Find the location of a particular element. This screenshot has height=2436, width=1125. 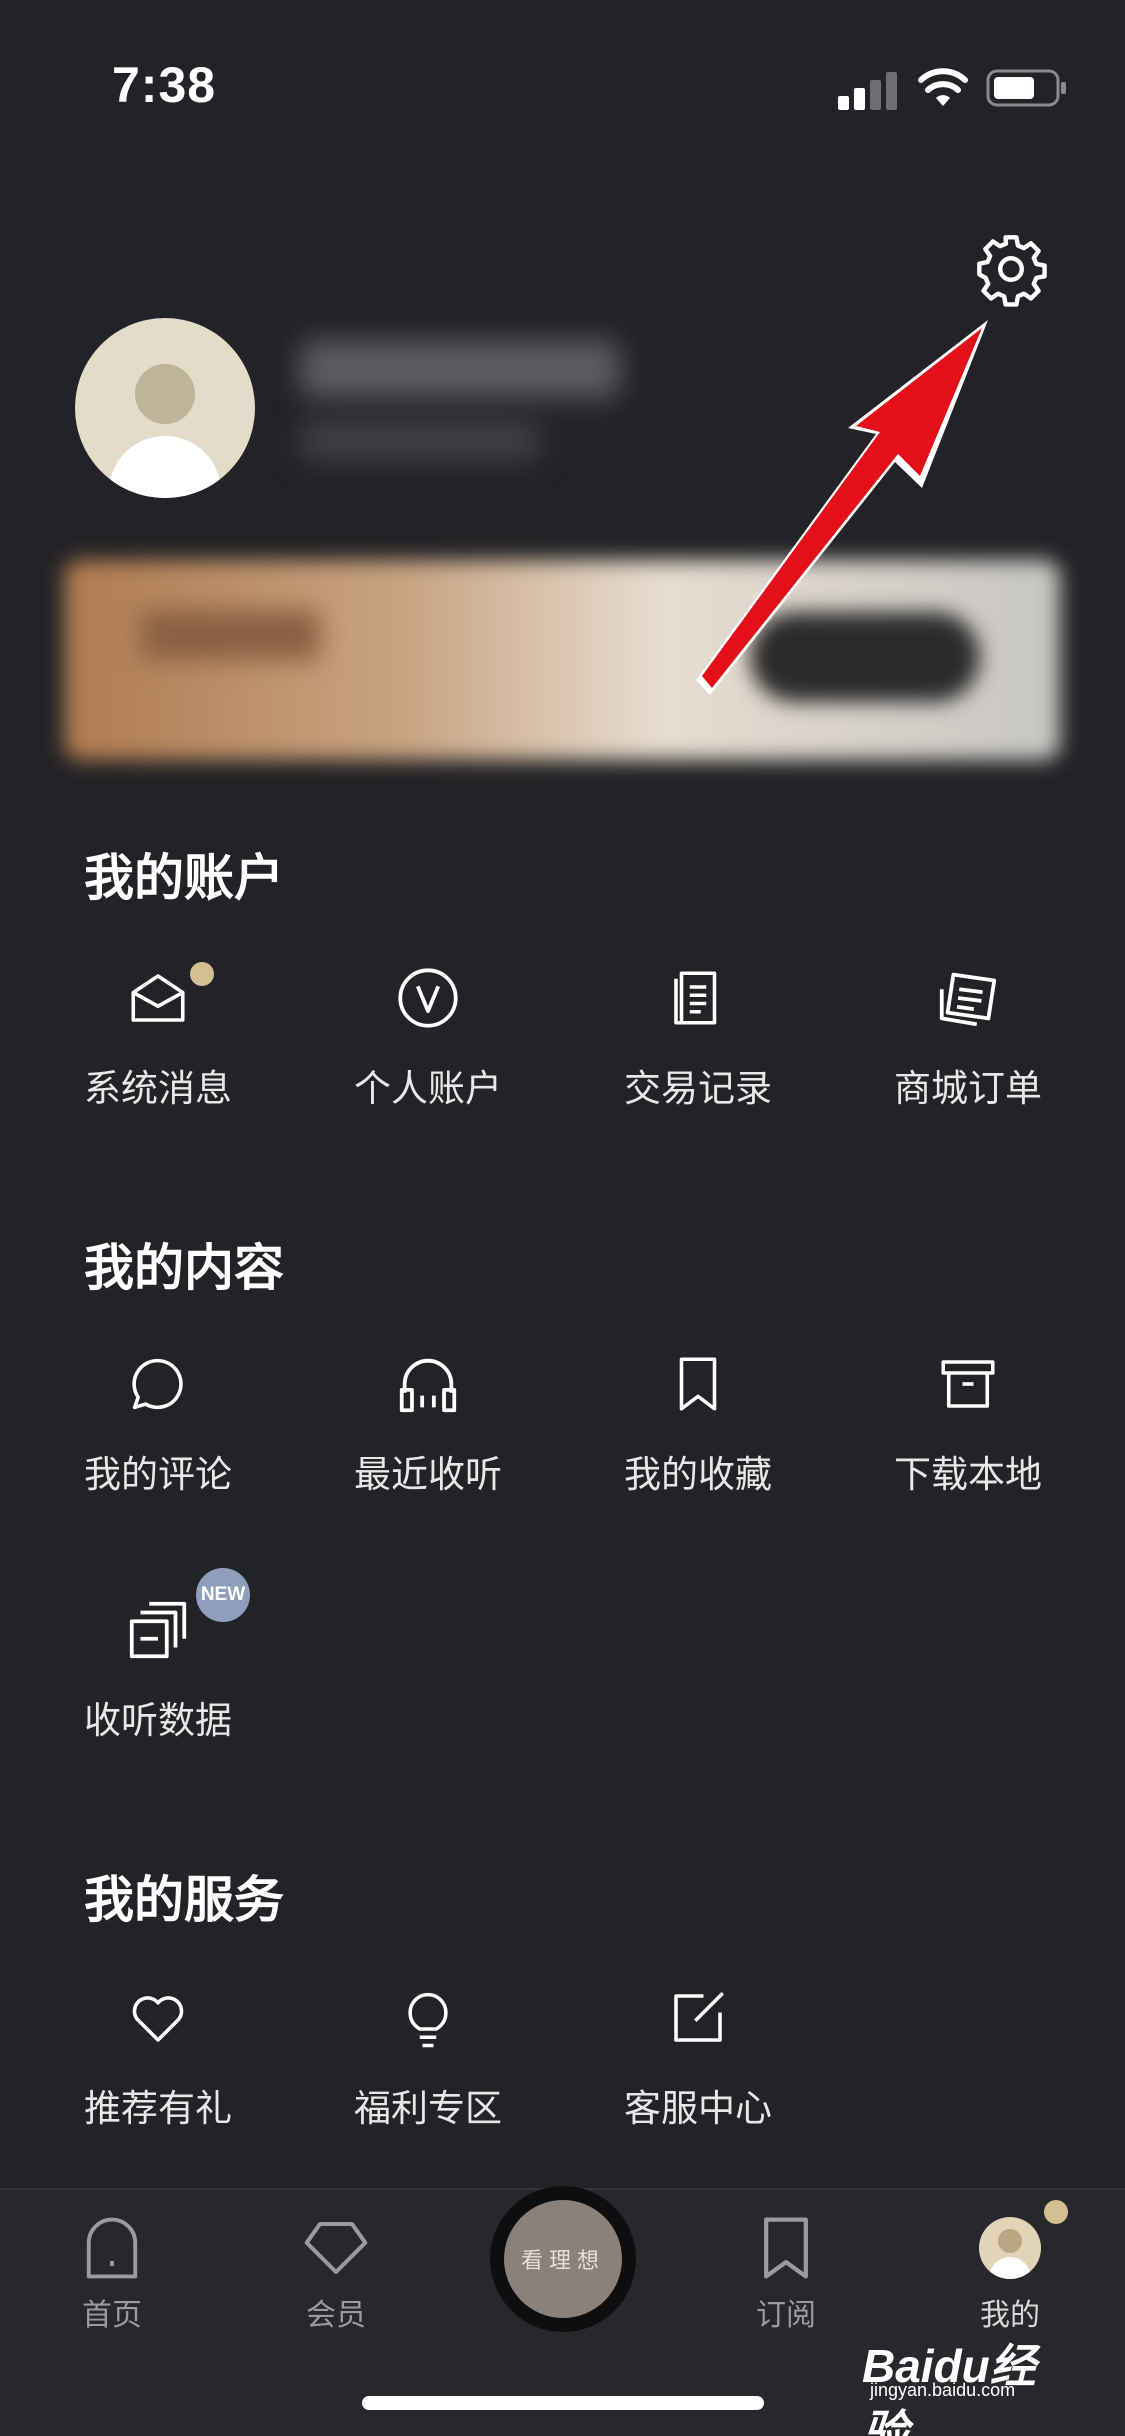

item-label: 福利专区 is located at coordinates (428, 2108).